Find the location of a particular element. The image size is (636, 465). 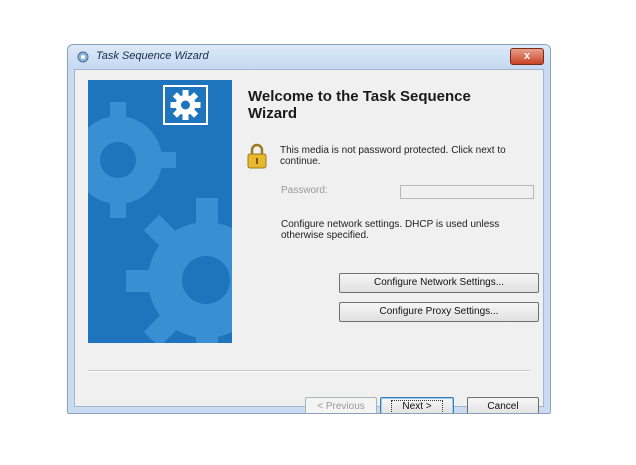

cancel-button: Cancel is located at coordinates (503, 405).